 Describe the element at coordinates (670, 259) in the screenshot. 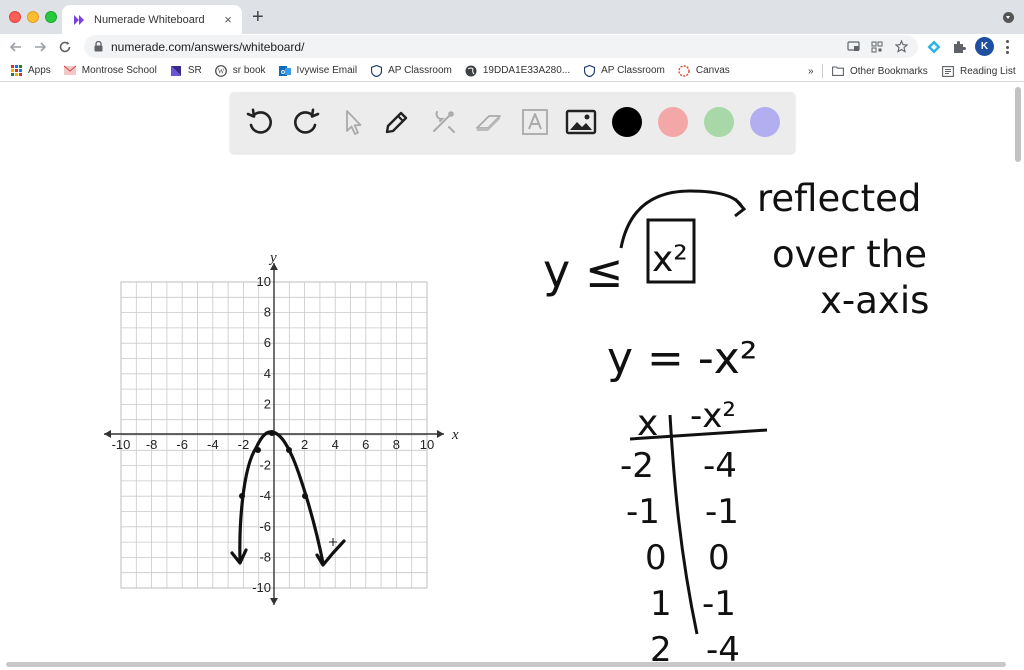

I see `boxed-term-text: x²` at that location.